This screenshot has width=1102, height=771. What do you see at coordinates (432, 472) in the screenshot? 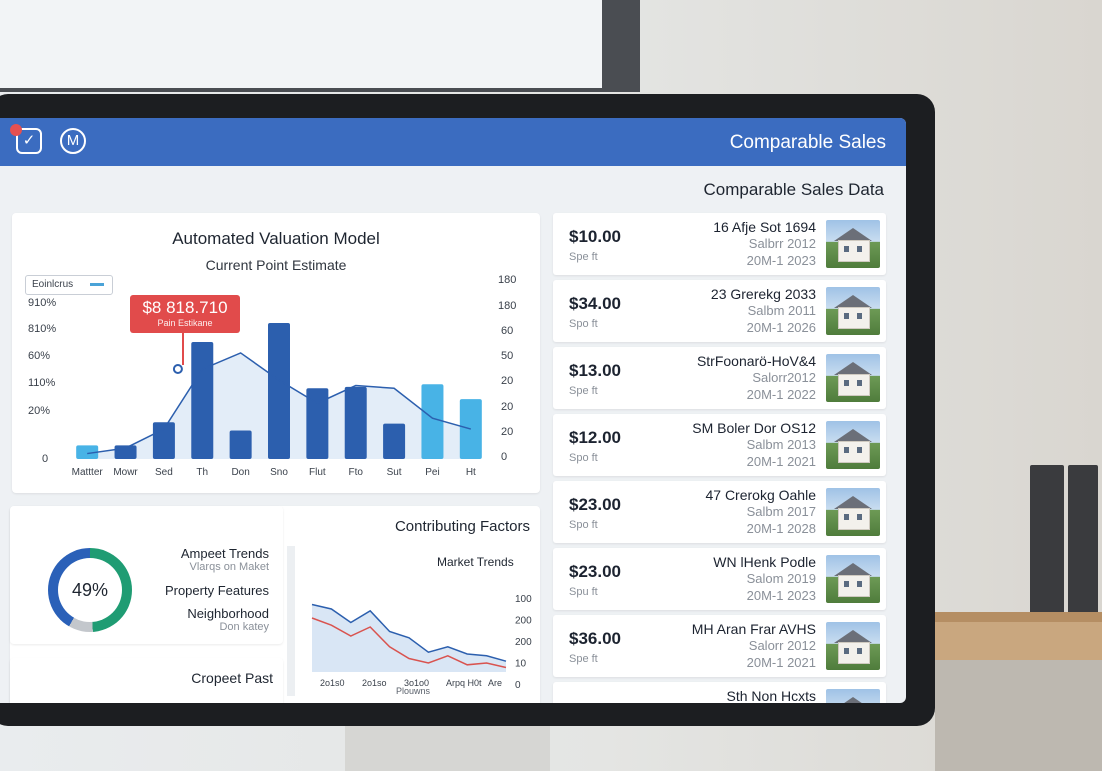
I see `x-axis-label: Pei` at bounding box center [432, 472].